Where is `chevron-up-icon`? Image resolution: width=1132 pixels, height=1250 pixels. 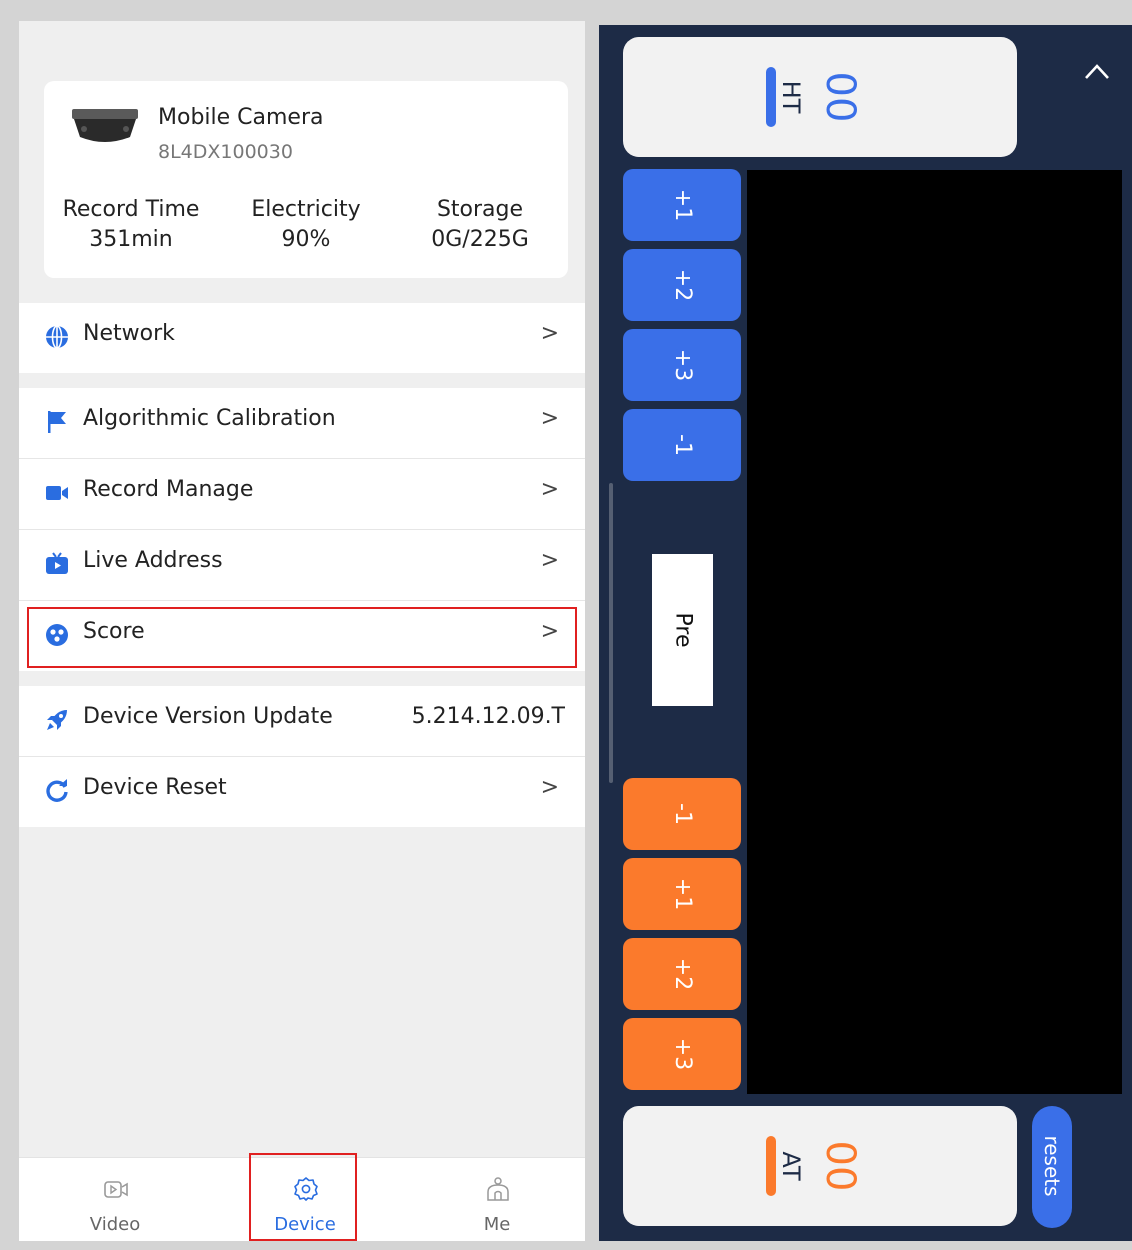
chevron-up-icon is located at coordinates (1097, 71).